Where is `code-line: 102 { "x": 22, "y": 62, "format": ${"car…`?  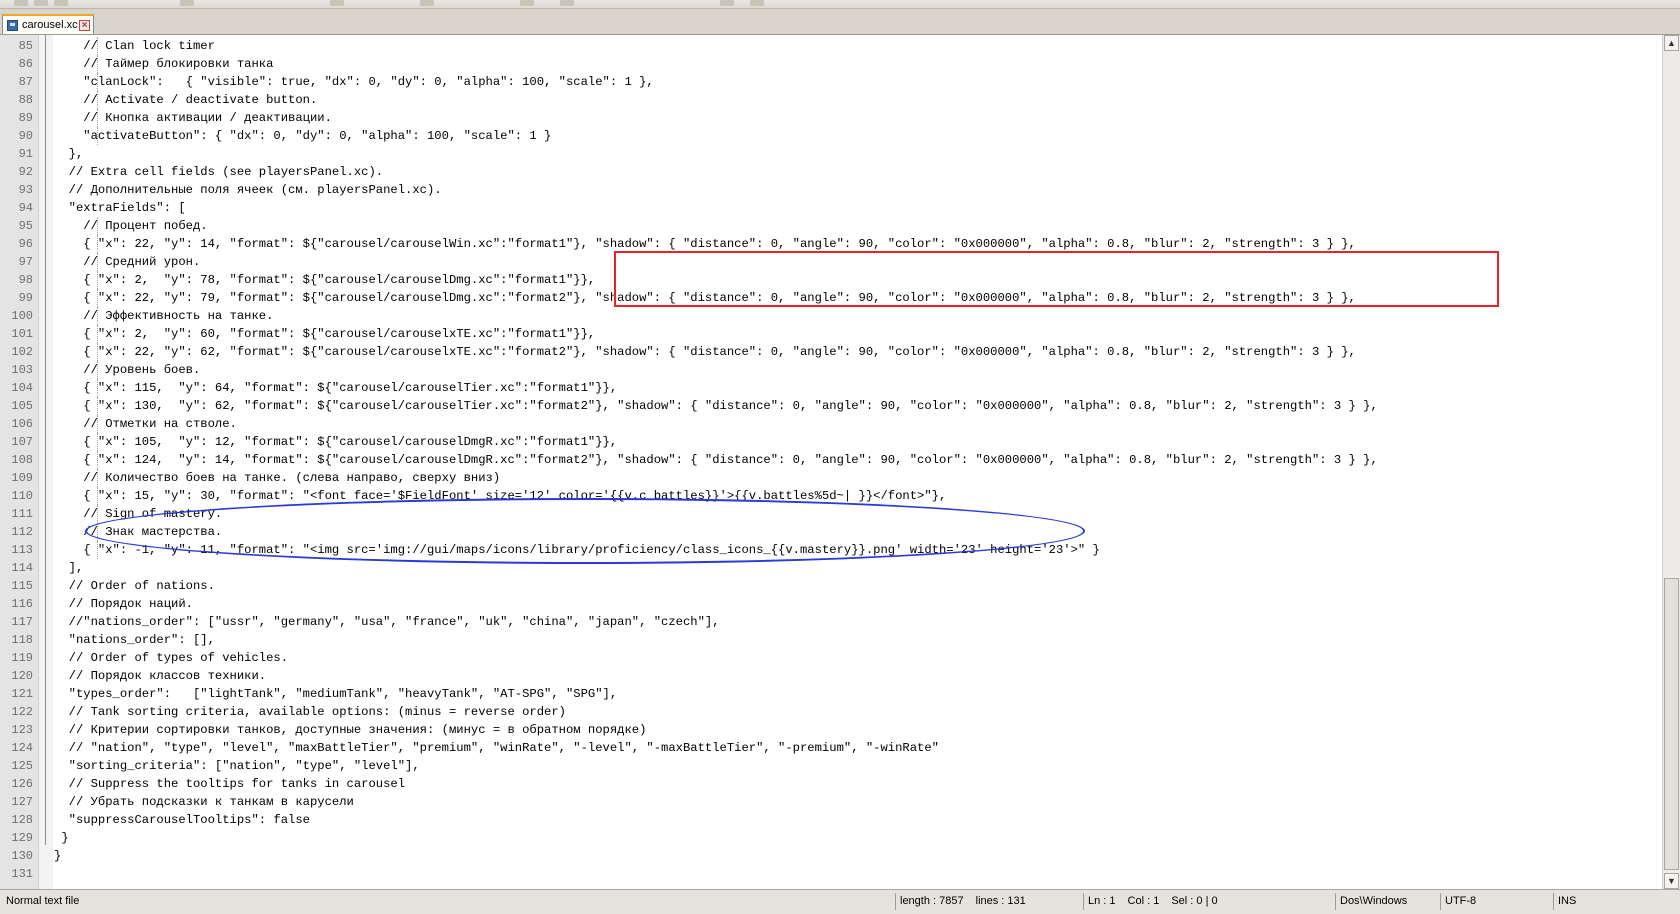
code-line: 102 { "x": 22, "y": 62, "format": ${"car… is located at coordinates (831, 352).